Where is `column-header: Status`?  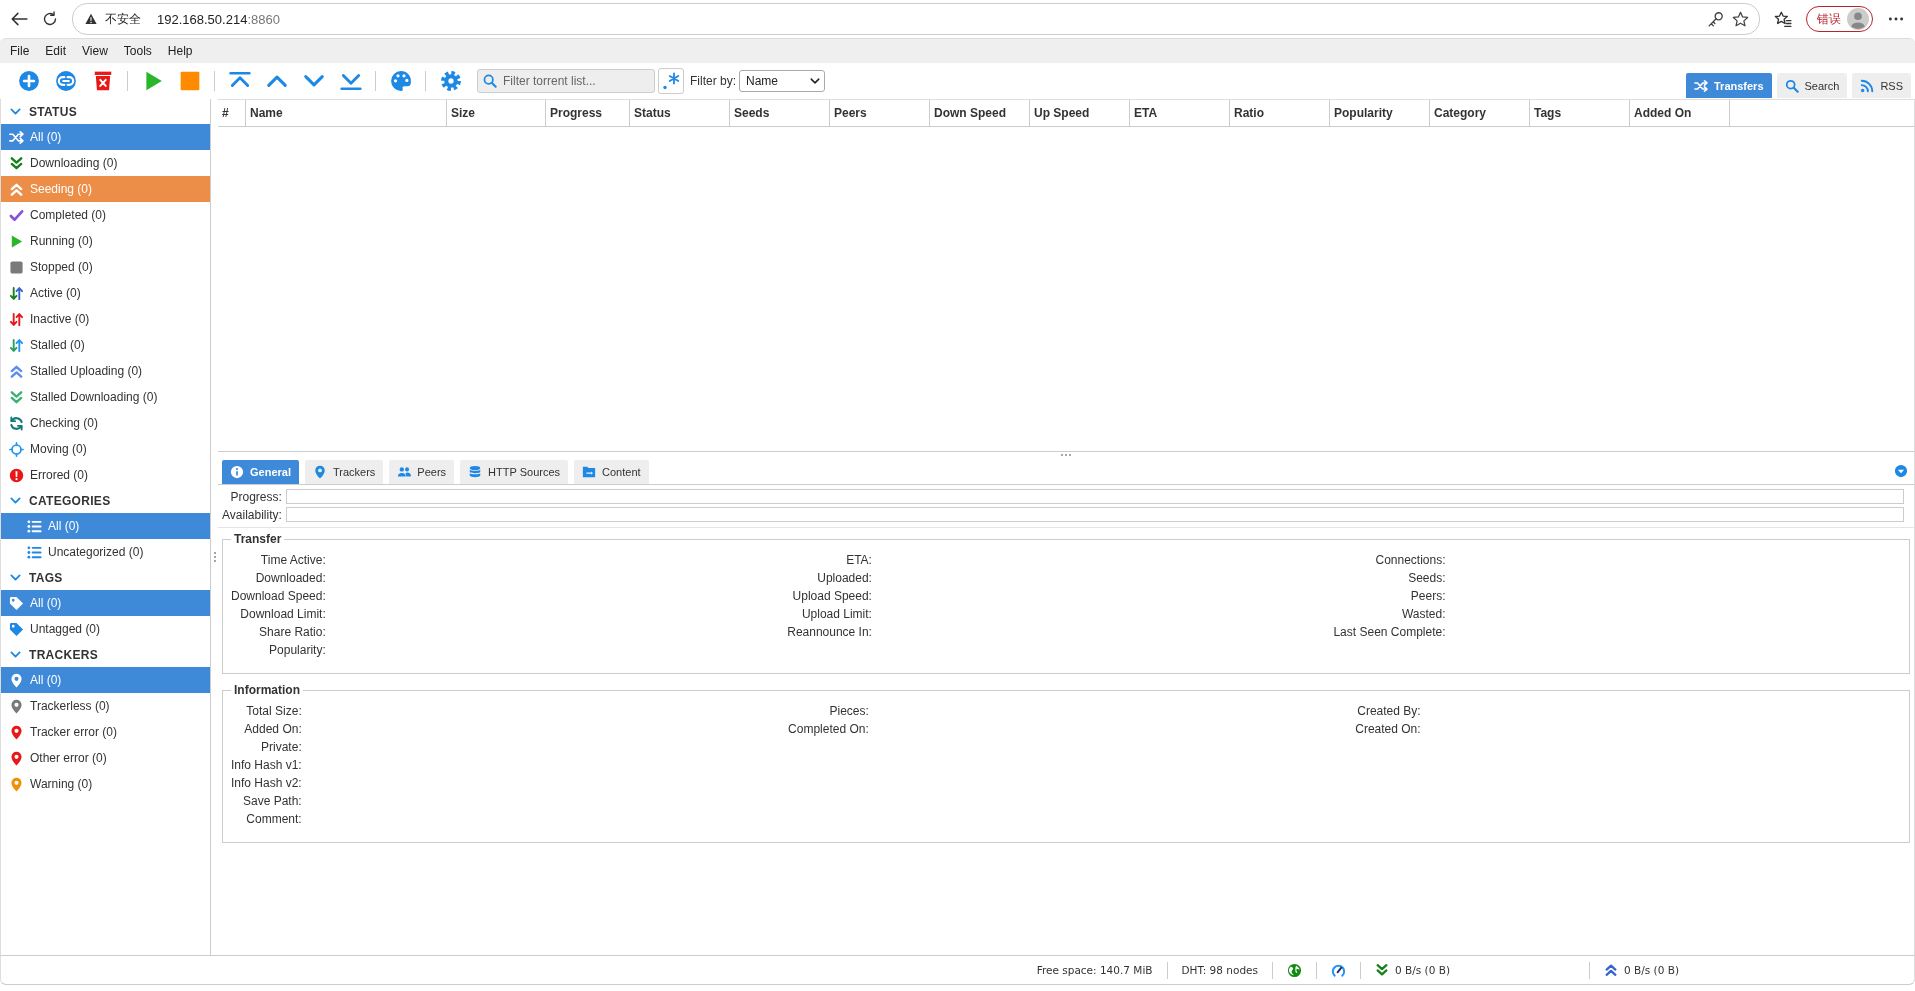 column-header: Status is located at coordinates (680, 113).